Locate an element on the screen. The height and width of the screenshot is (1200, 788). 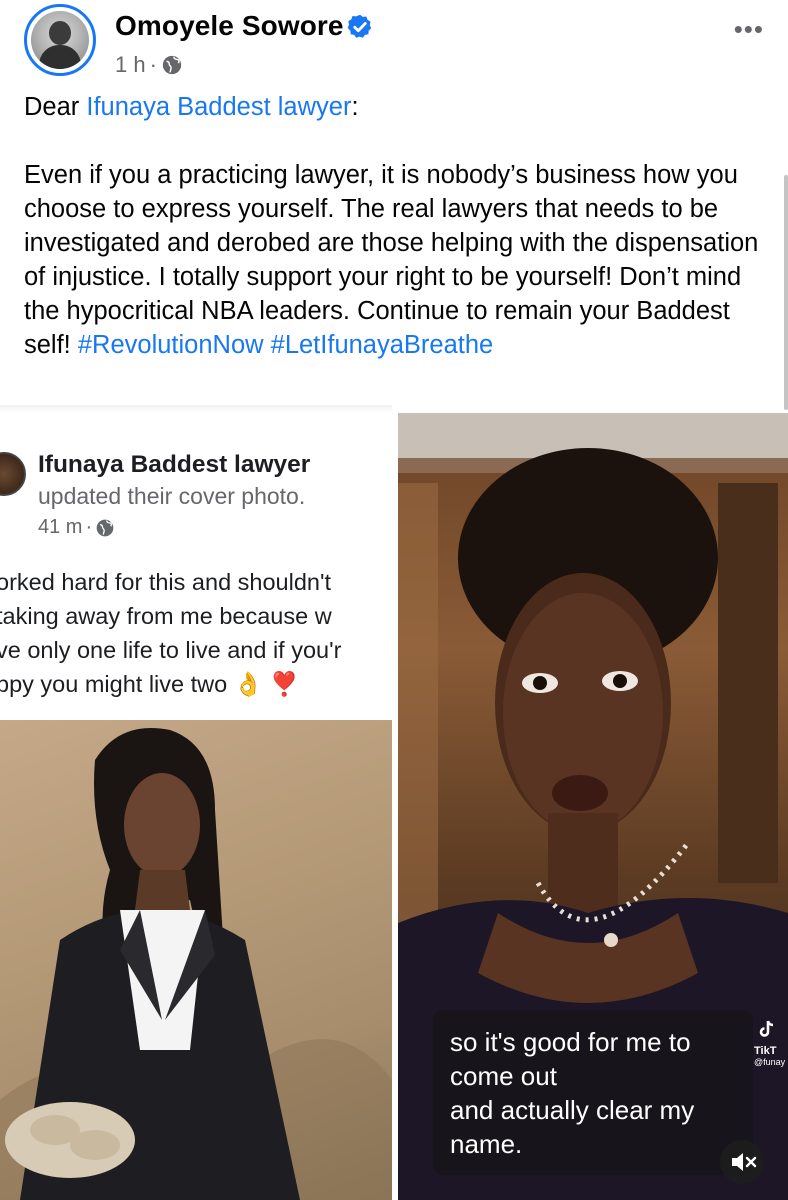
caption-line: name. is located at coordinates (486, 1144).